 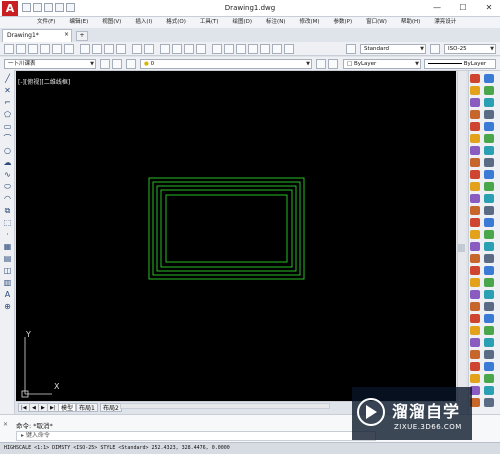 I want to click on calculator-icon, so click(x=277, y=49).